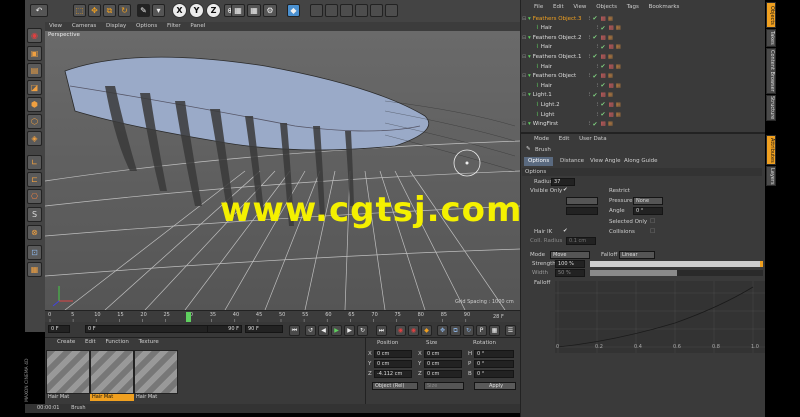 Image resolution: width=800 pixels, height=417 pixels. What do you see at coordinates (188, 317) in the screenshot?
I see `playhead-marker` at bounding box center [188, 317].